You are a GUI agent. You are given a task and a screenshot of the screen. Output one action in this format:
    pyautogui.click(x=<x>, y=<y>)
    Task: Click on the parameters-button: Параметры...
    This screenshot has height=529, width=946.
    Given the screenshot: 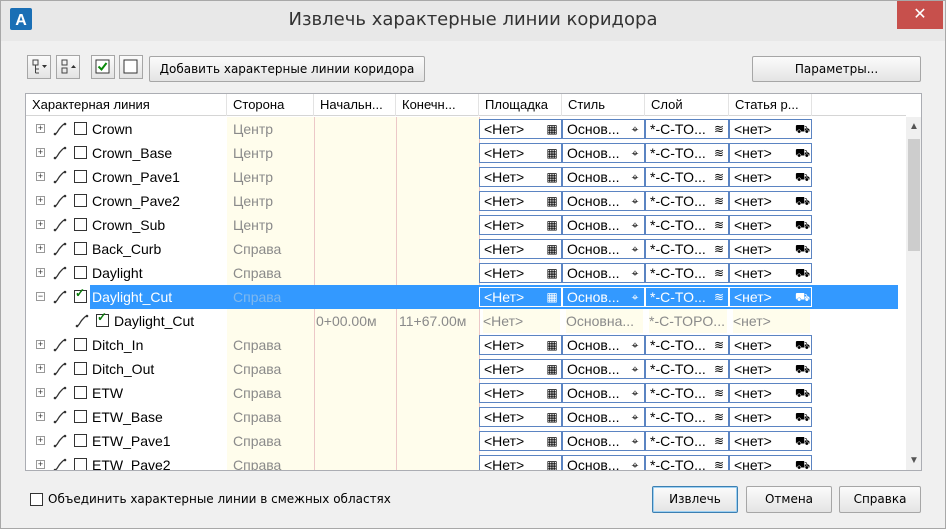 What is the action you would take?
    pyautogui.click(x=836, y=69)
    